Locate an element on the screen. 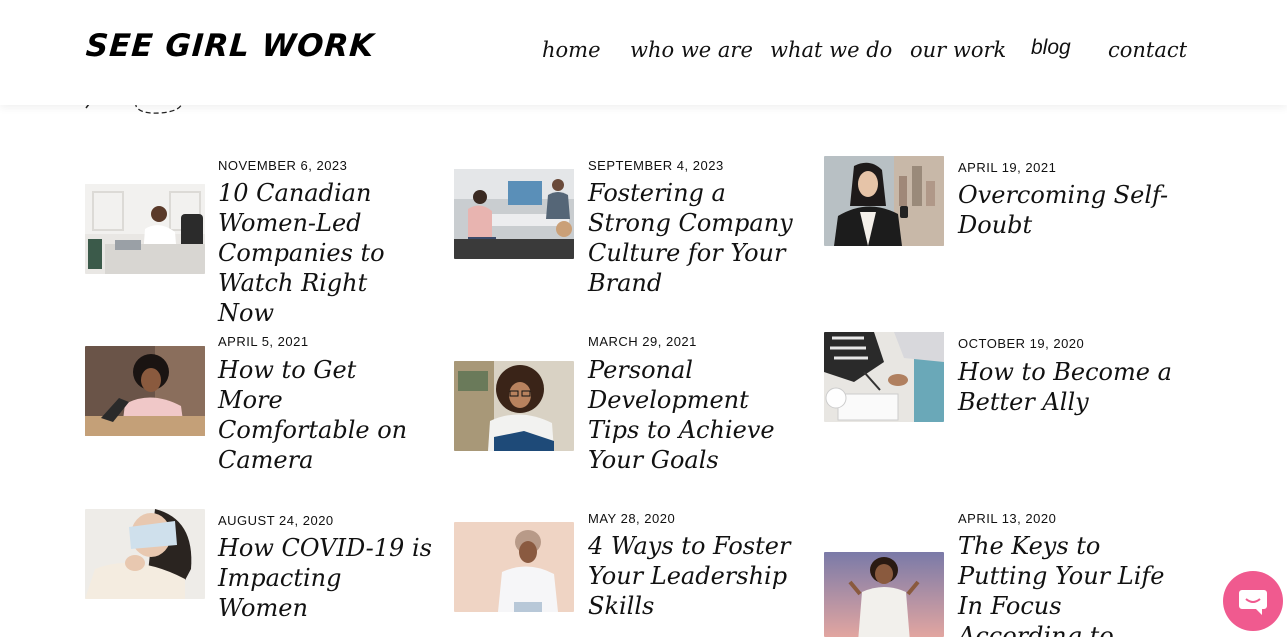 Image resolution: width=1287 pixels, height=637 pixels. post-date: SEPTEMBER 4, 2023 is located at coordinates (656, 165).